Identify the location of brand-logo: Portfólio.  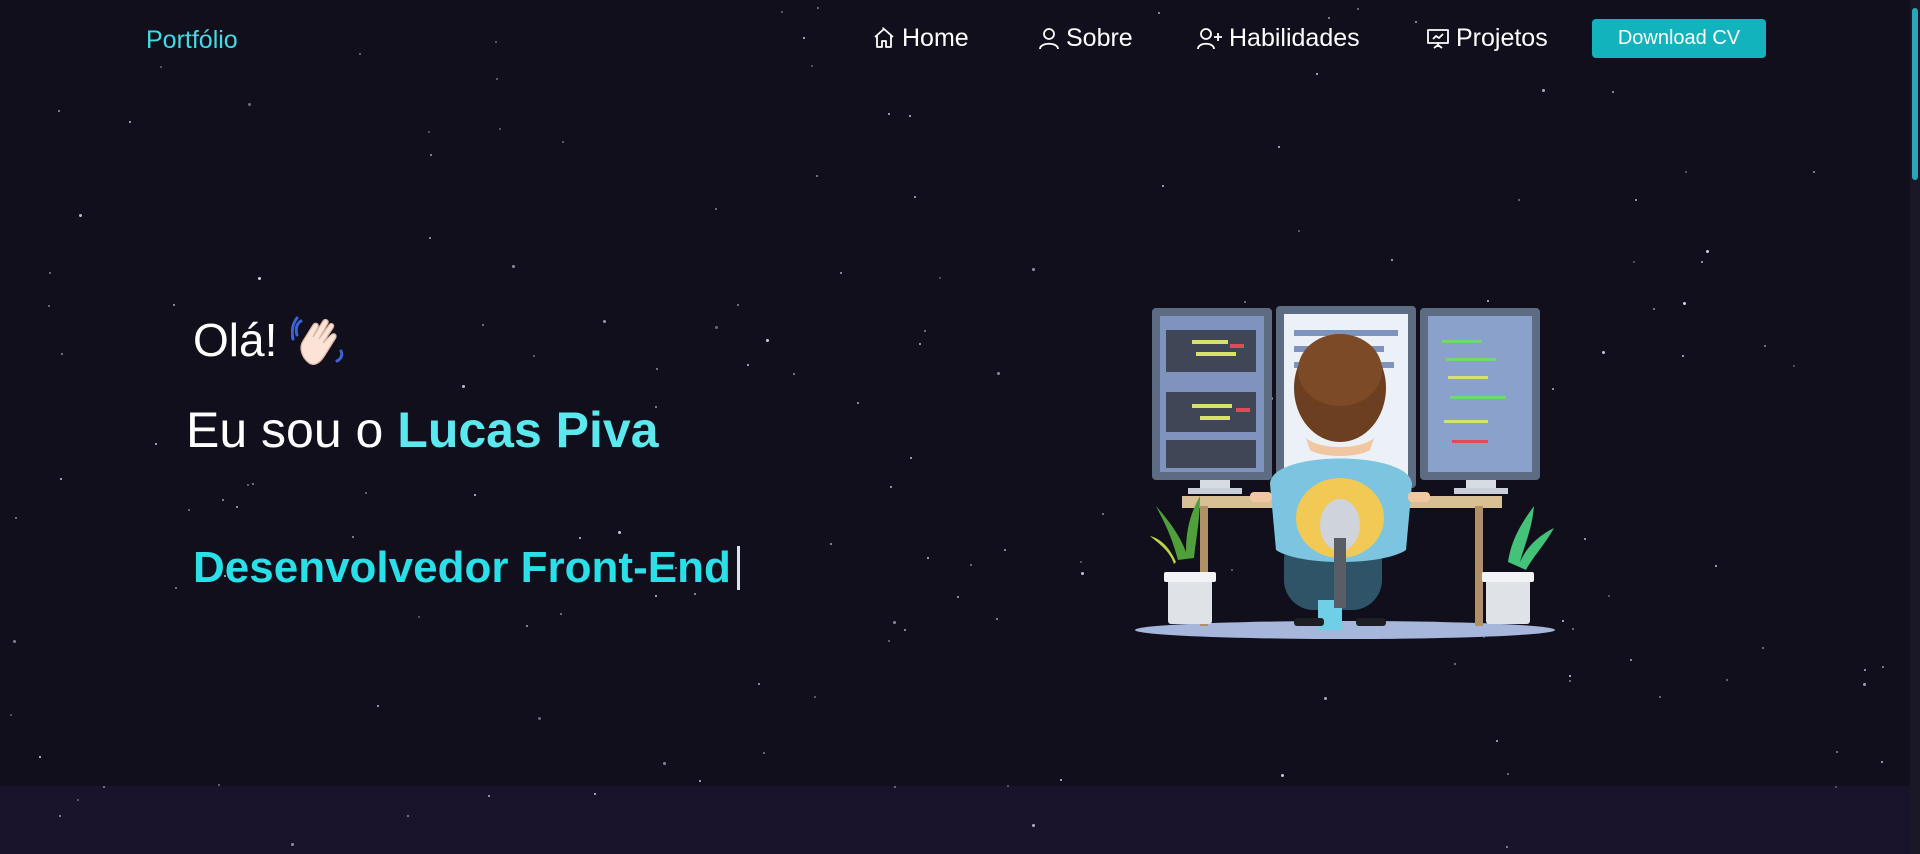
(192, 40).